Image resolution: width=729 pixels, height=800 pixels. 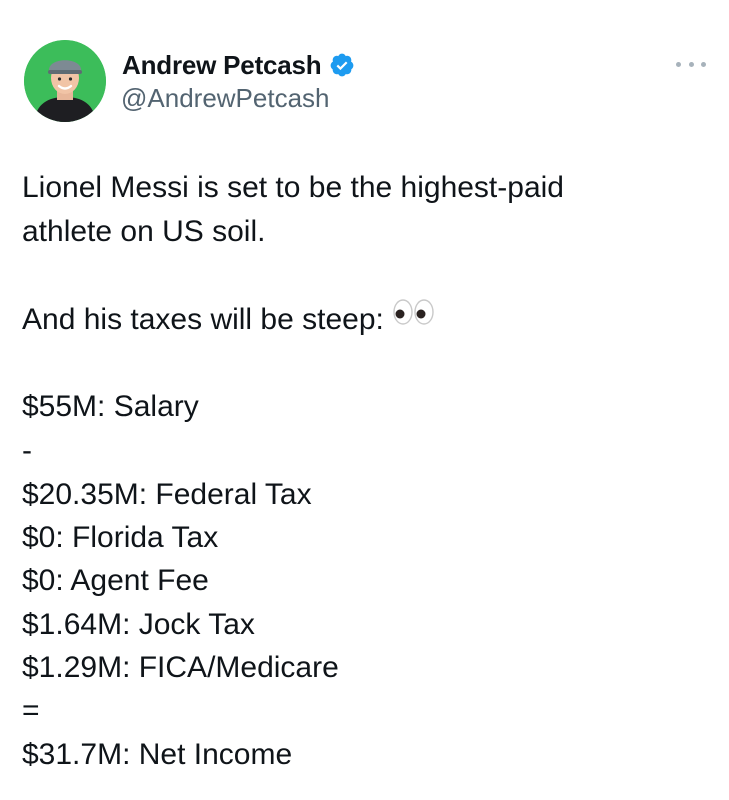 What do you see at coordinates (180, 667) in the screenshot?
I see `breakdown-line: $1.29M: FICA/Medicare` at bounding box center [180, 667].